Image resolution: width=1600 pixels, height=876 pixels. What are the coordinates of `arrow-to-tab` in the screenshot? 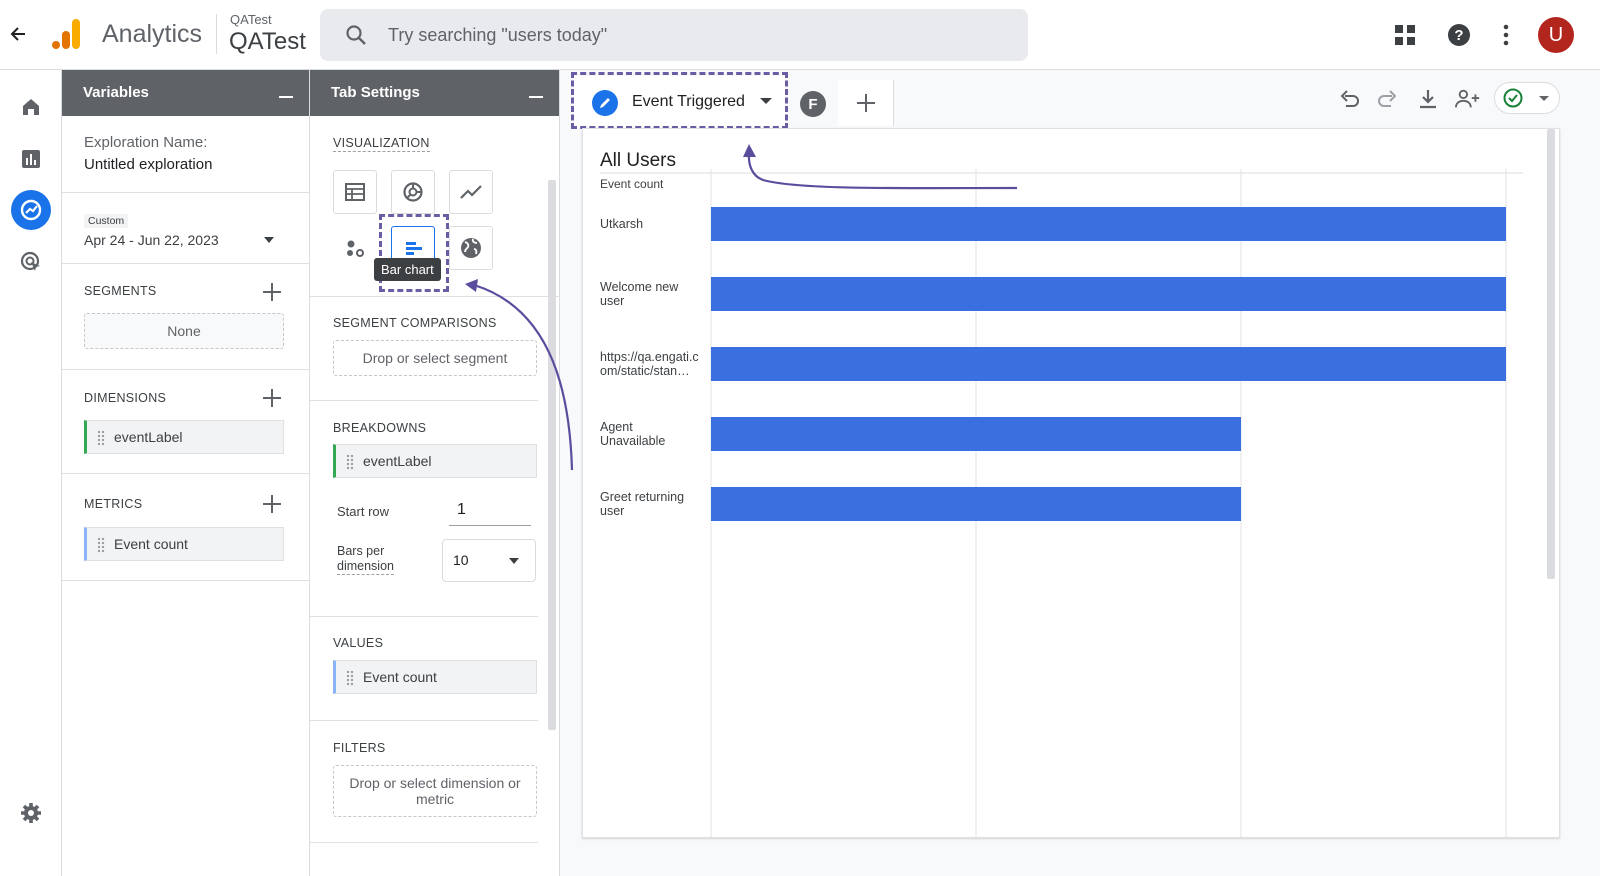 It's located at (882, 170).